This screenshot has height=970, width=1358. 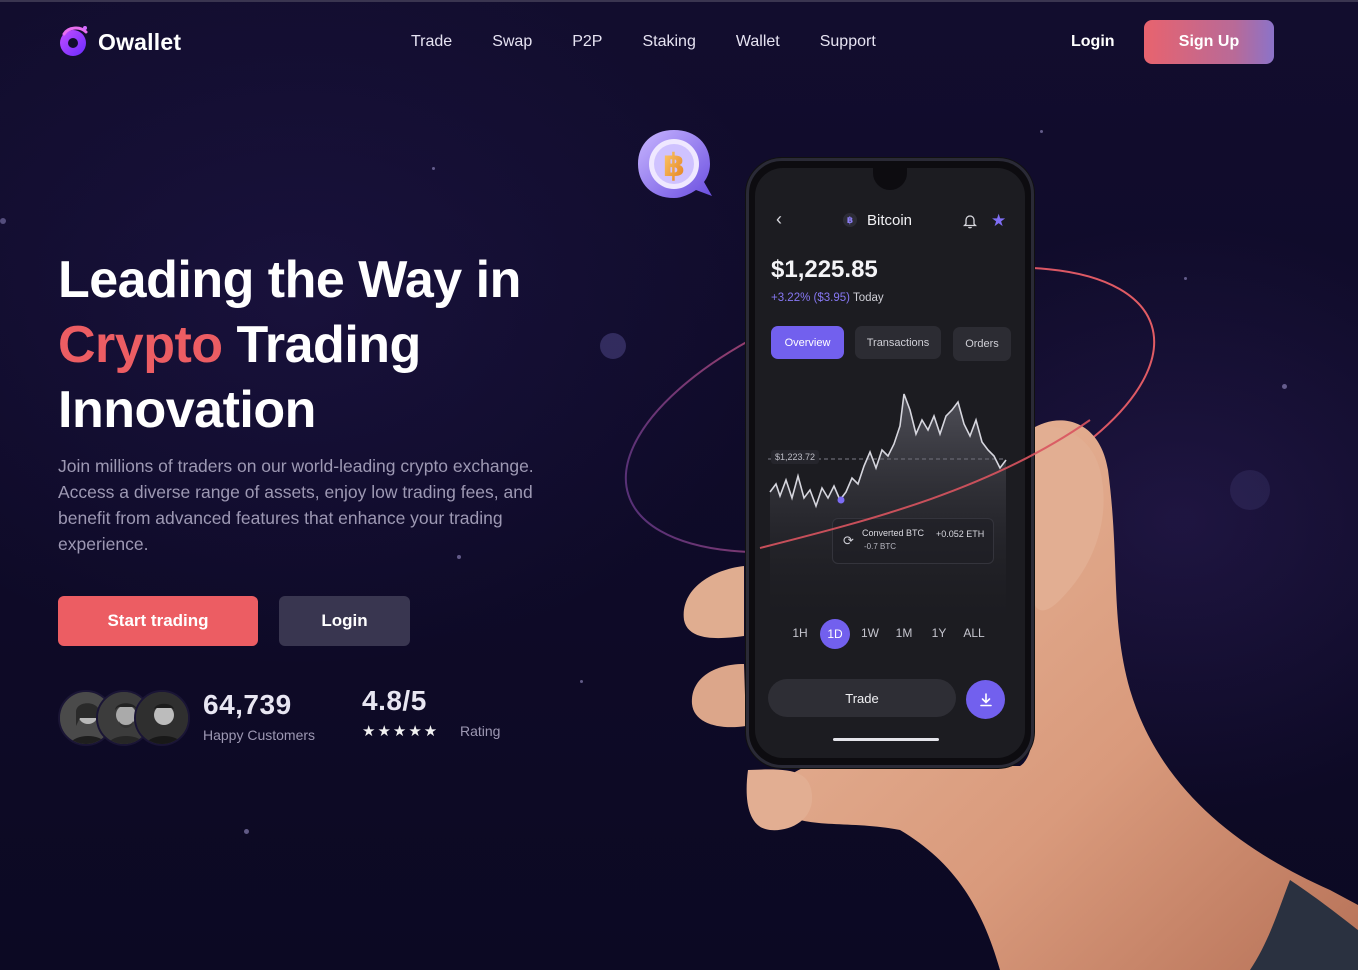 I want to click on nav-support: Support, so click(x=848, y=42).